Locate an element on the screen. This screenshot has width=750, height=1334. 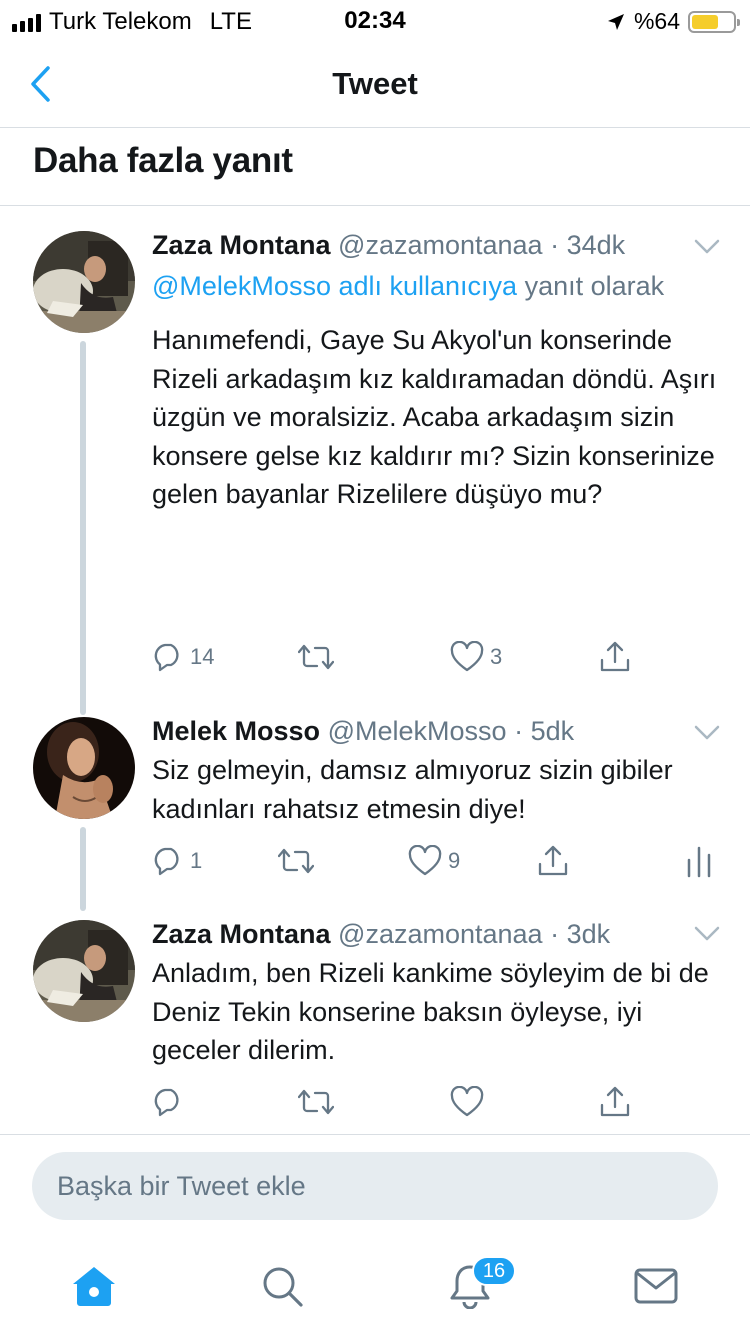
more-replies-header: Daha fazla yanıt is located at coordinates (375, 167).